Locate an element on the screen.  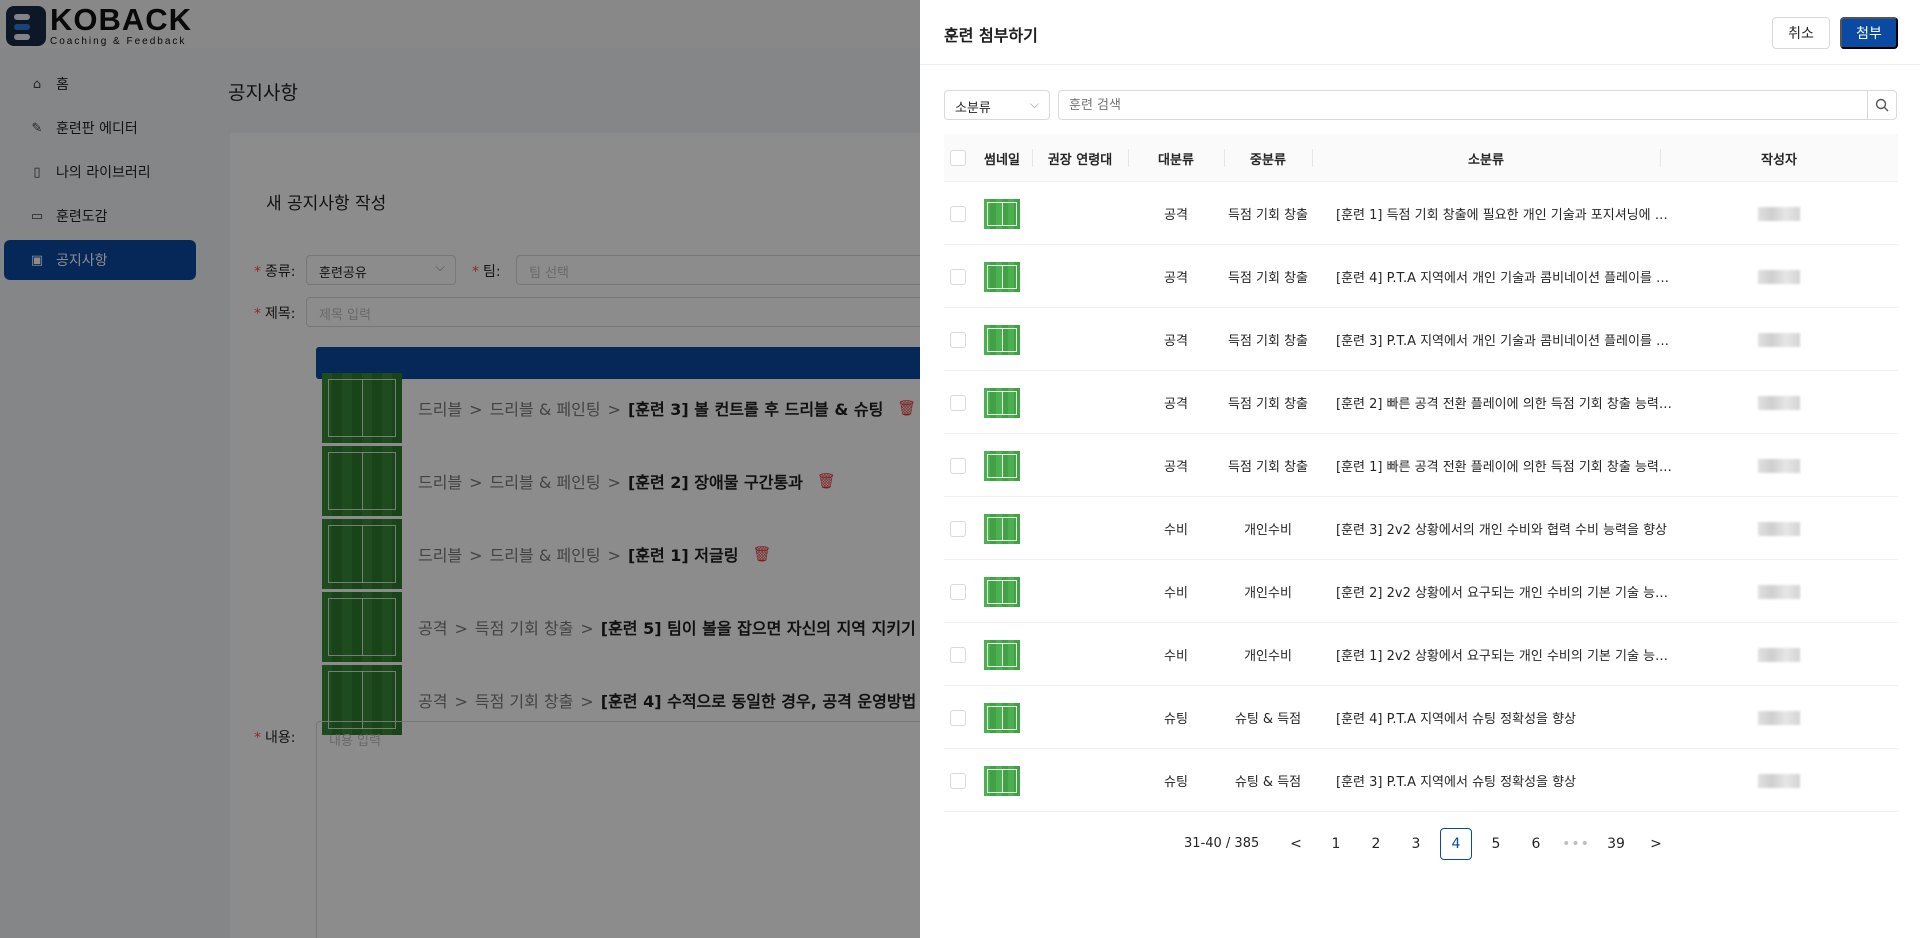
table-row: 슈팅 슈팅 & 득점 [훈련 3] P.T.A 지역에서 슈팅 정확성을 향상 is located at coordinates (1421, 780).